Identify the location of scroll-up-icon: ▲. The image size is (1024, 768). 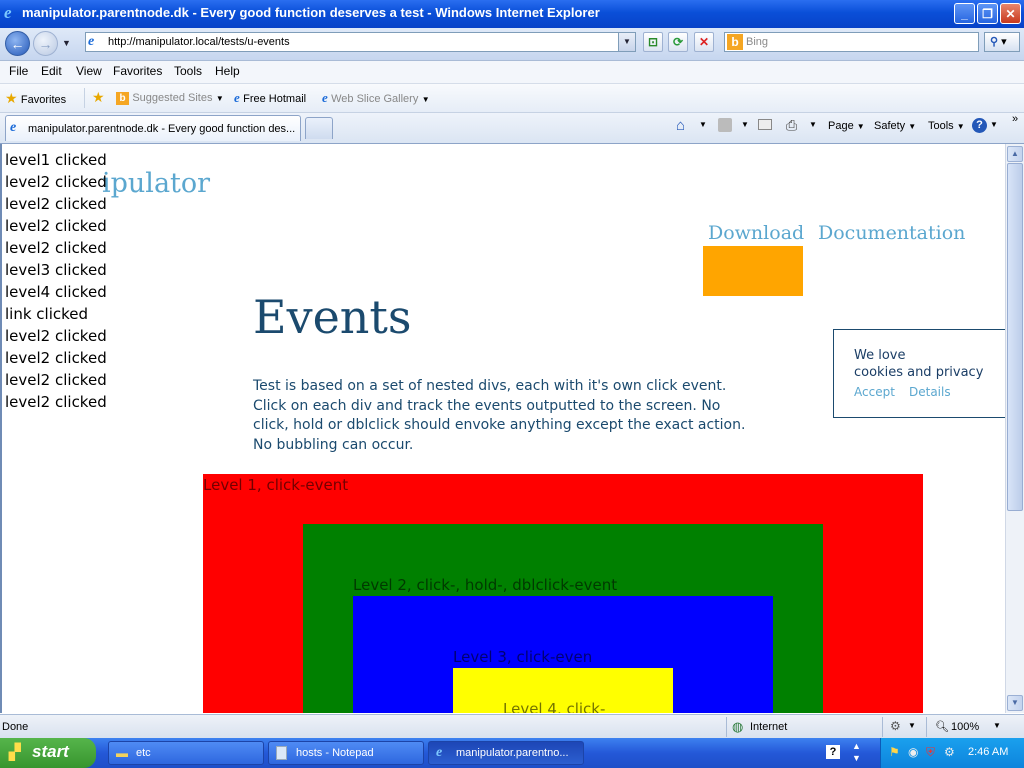
(1015, 154).